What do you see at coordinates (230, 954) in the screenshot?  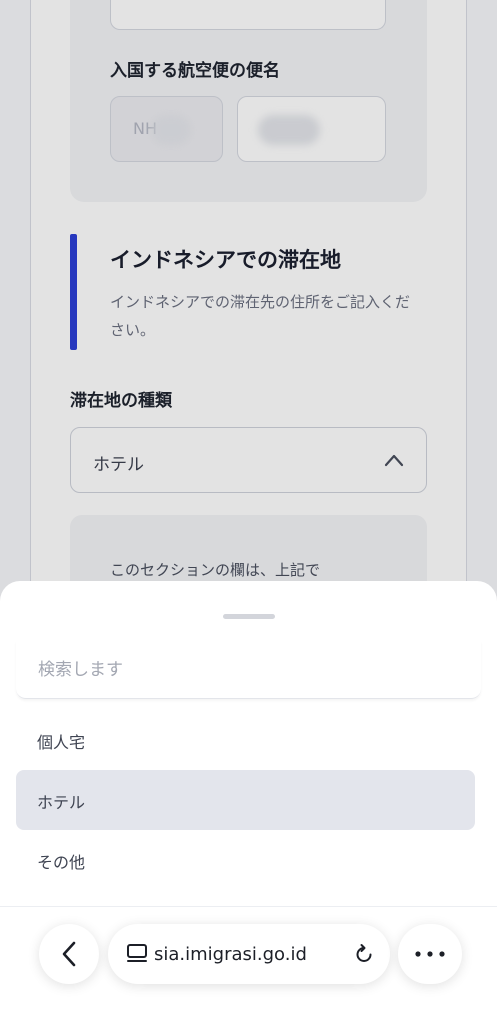 I see `url-text: sia.imigrasi.go.id` at bounding box center [230, 954].